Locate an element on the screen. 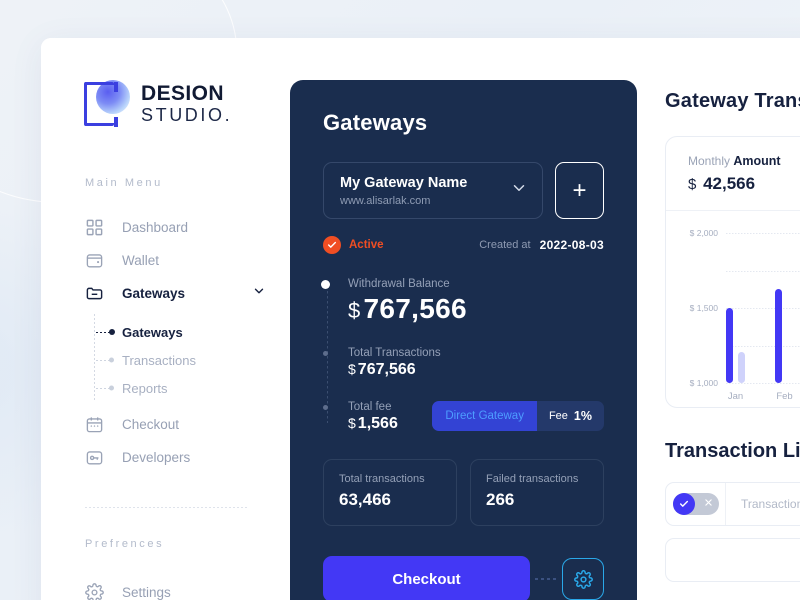 Image resolution: width=800 pixels, height=600 pixels. chart-y-tick: $ 2,000 is located at coordinates (703, 233).